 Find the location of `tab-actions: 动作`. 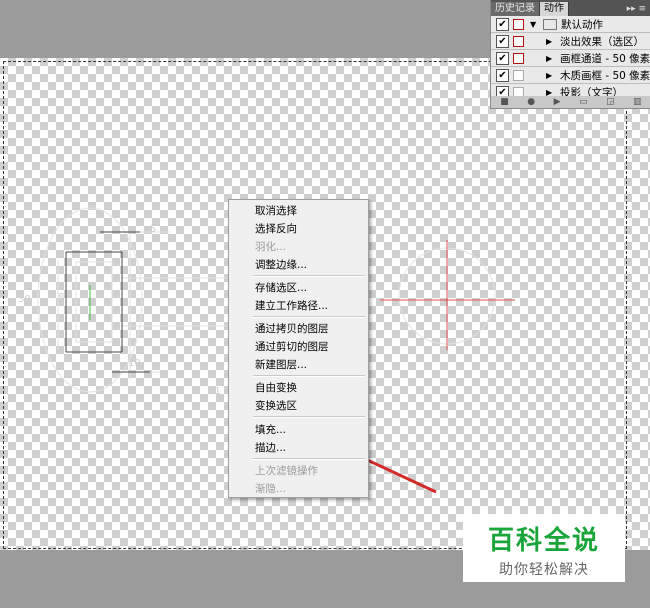

tab-actions: 动作 is located at coordinates (554, 9).